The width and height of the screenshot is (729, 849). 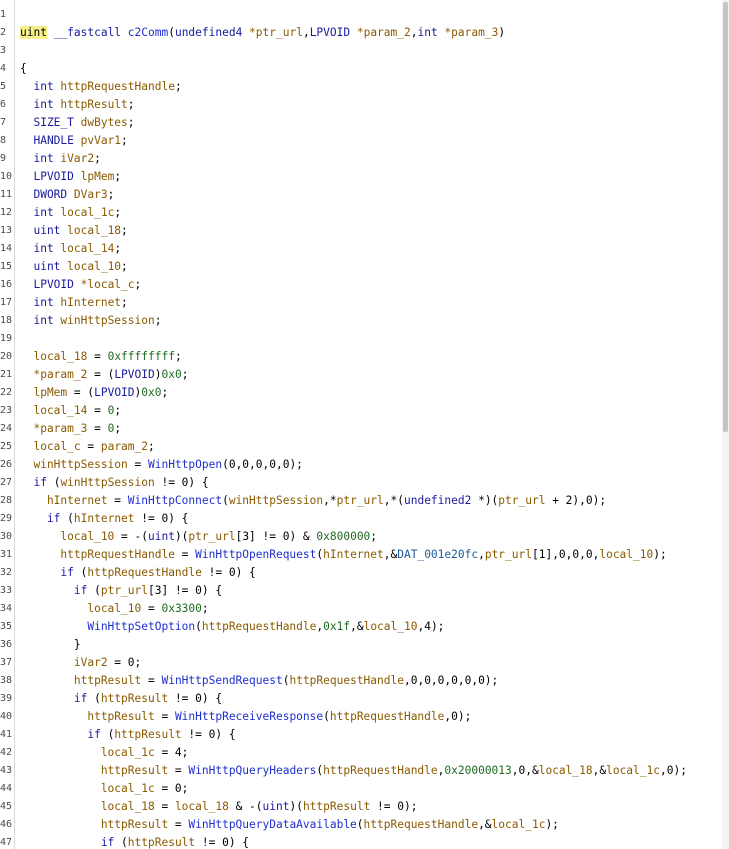 I want to click on code-text: int hInternet;, so click(x=73, y=303).